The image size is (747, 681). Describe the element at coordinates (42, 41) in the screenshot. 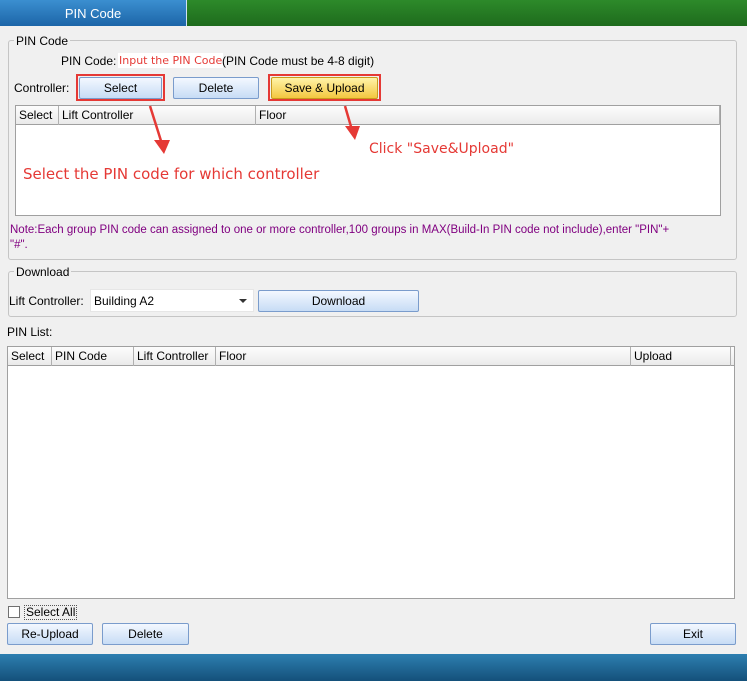

I see `pin-code-group-legend: PIN Code` at that location.